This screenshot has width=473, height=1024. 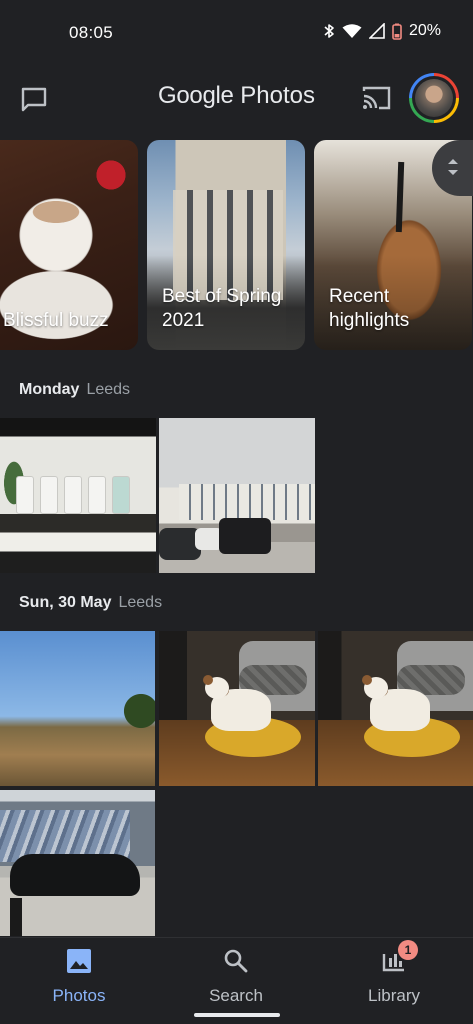 I want to click on memory-card: Best of Spring 2021, so click(x=226, y=245).